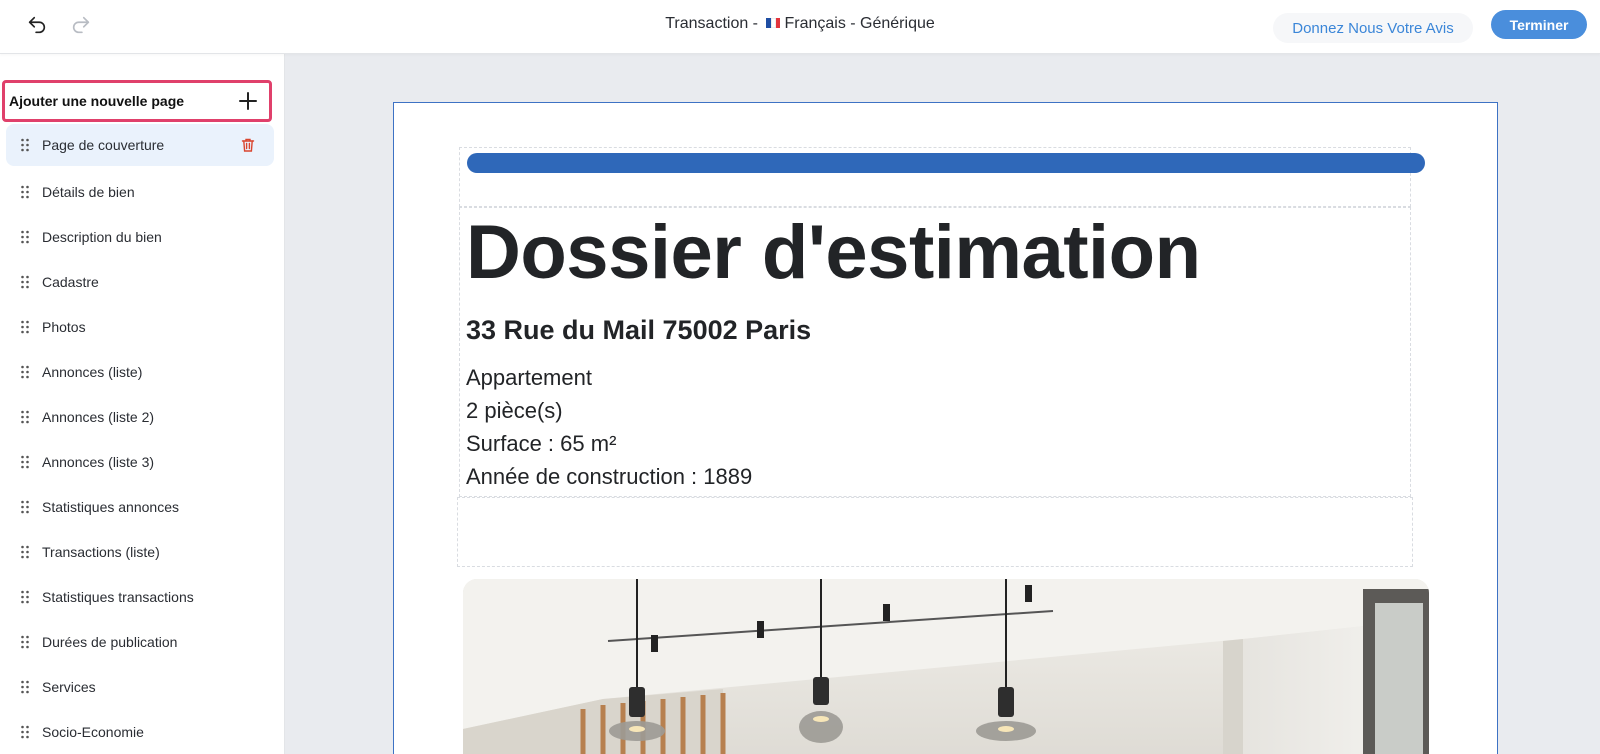 The width and height of the screenshot is (1600, 754). I want to click on undo-icon, so click(37, 25).